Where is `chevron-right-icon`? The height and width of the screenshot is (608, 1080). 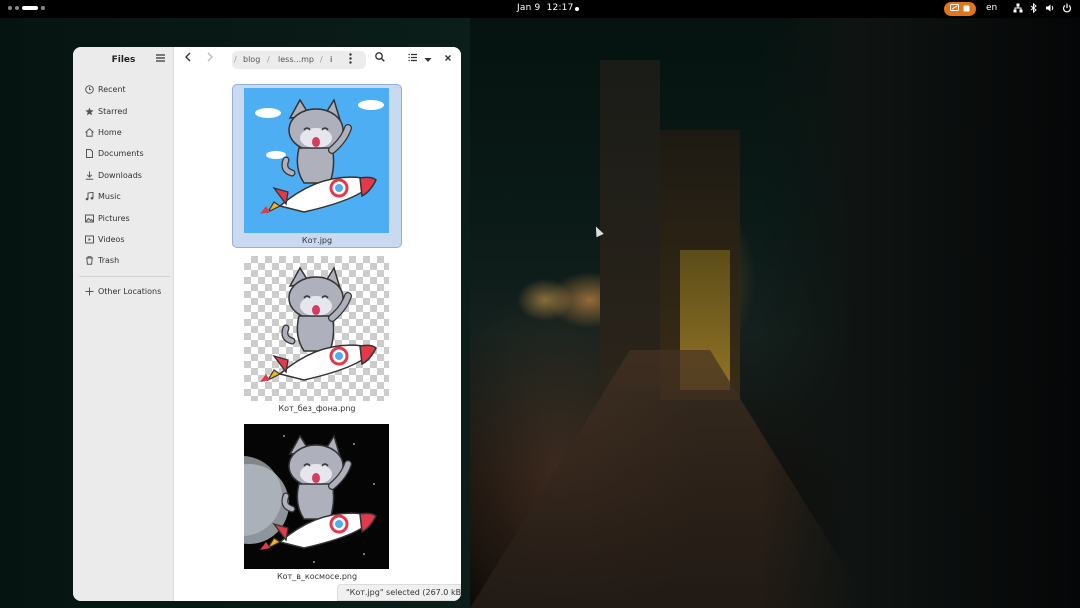 chevron-right-icon is located at coordinates (210, 57).